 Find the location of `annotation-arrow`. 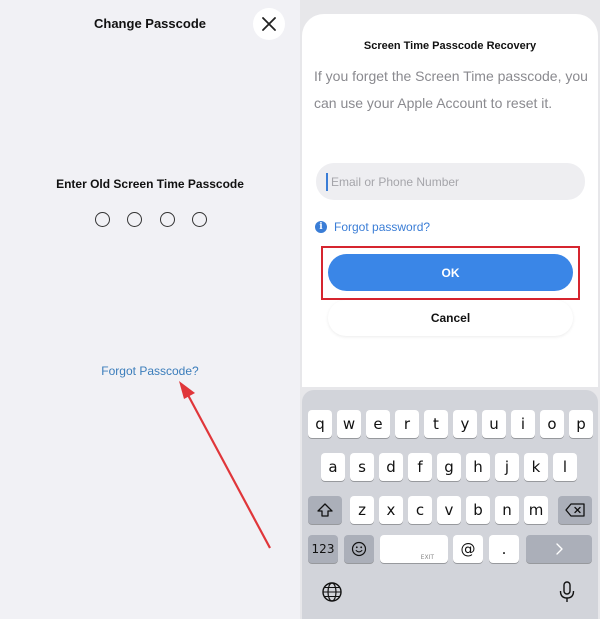

annotation-arrow is located at coordinates (225, 465).